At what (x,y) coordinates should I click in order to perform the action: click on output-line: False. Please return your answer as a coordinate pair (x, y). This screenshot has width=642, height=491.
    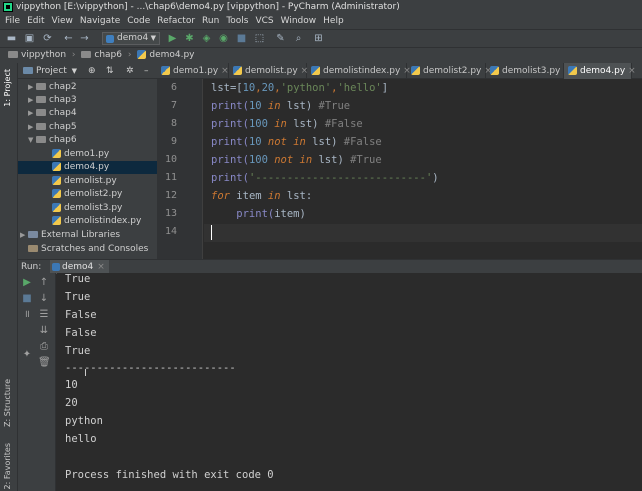
    Looking at the image, I should click on (81, 333).